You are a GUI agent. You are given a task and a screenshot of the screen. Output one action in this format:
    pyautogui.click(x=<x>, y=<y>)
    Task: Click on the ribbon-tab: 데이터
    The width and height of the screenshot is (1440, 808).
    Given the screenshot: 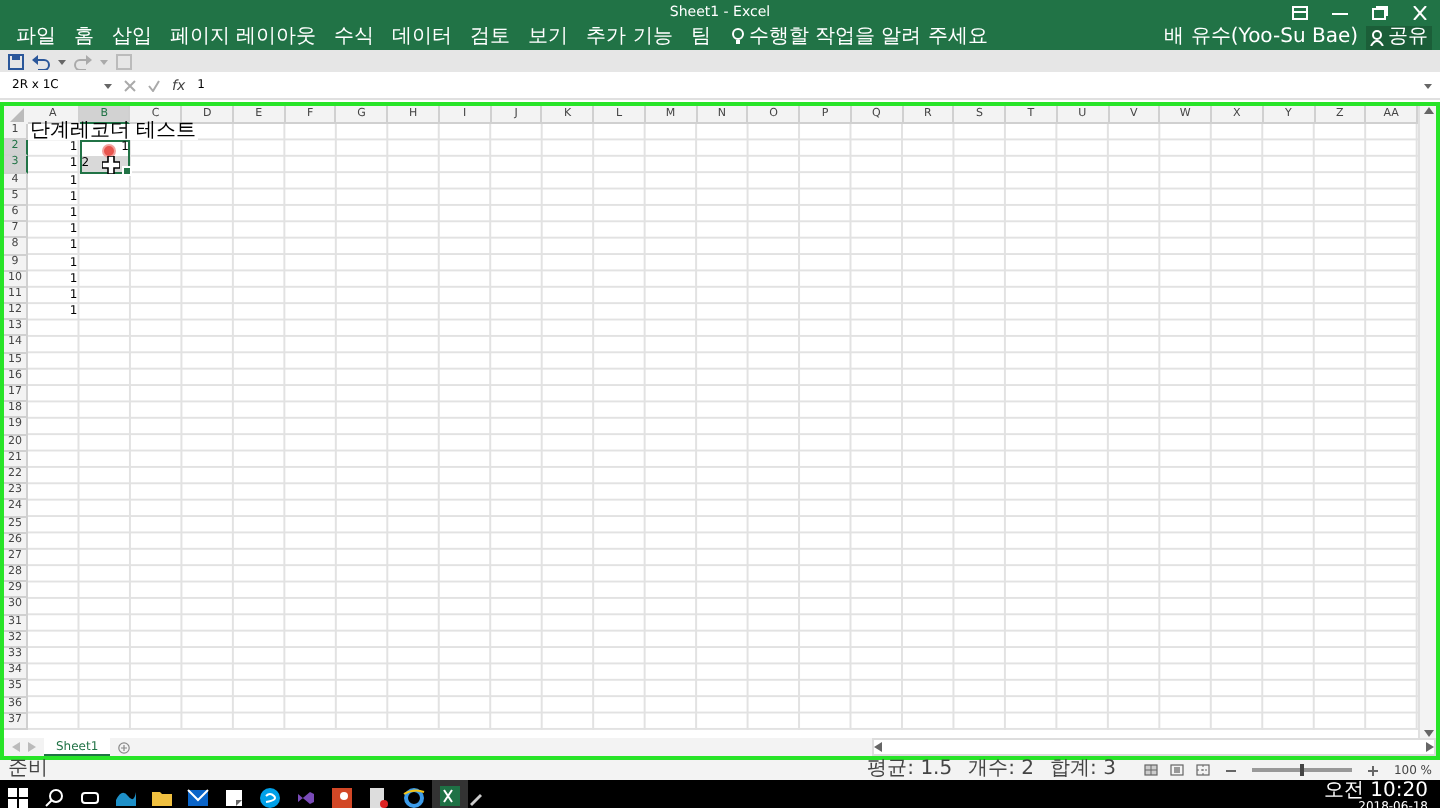 What is the action you would take?
    pyautogui.click(x=422, y=37)
    